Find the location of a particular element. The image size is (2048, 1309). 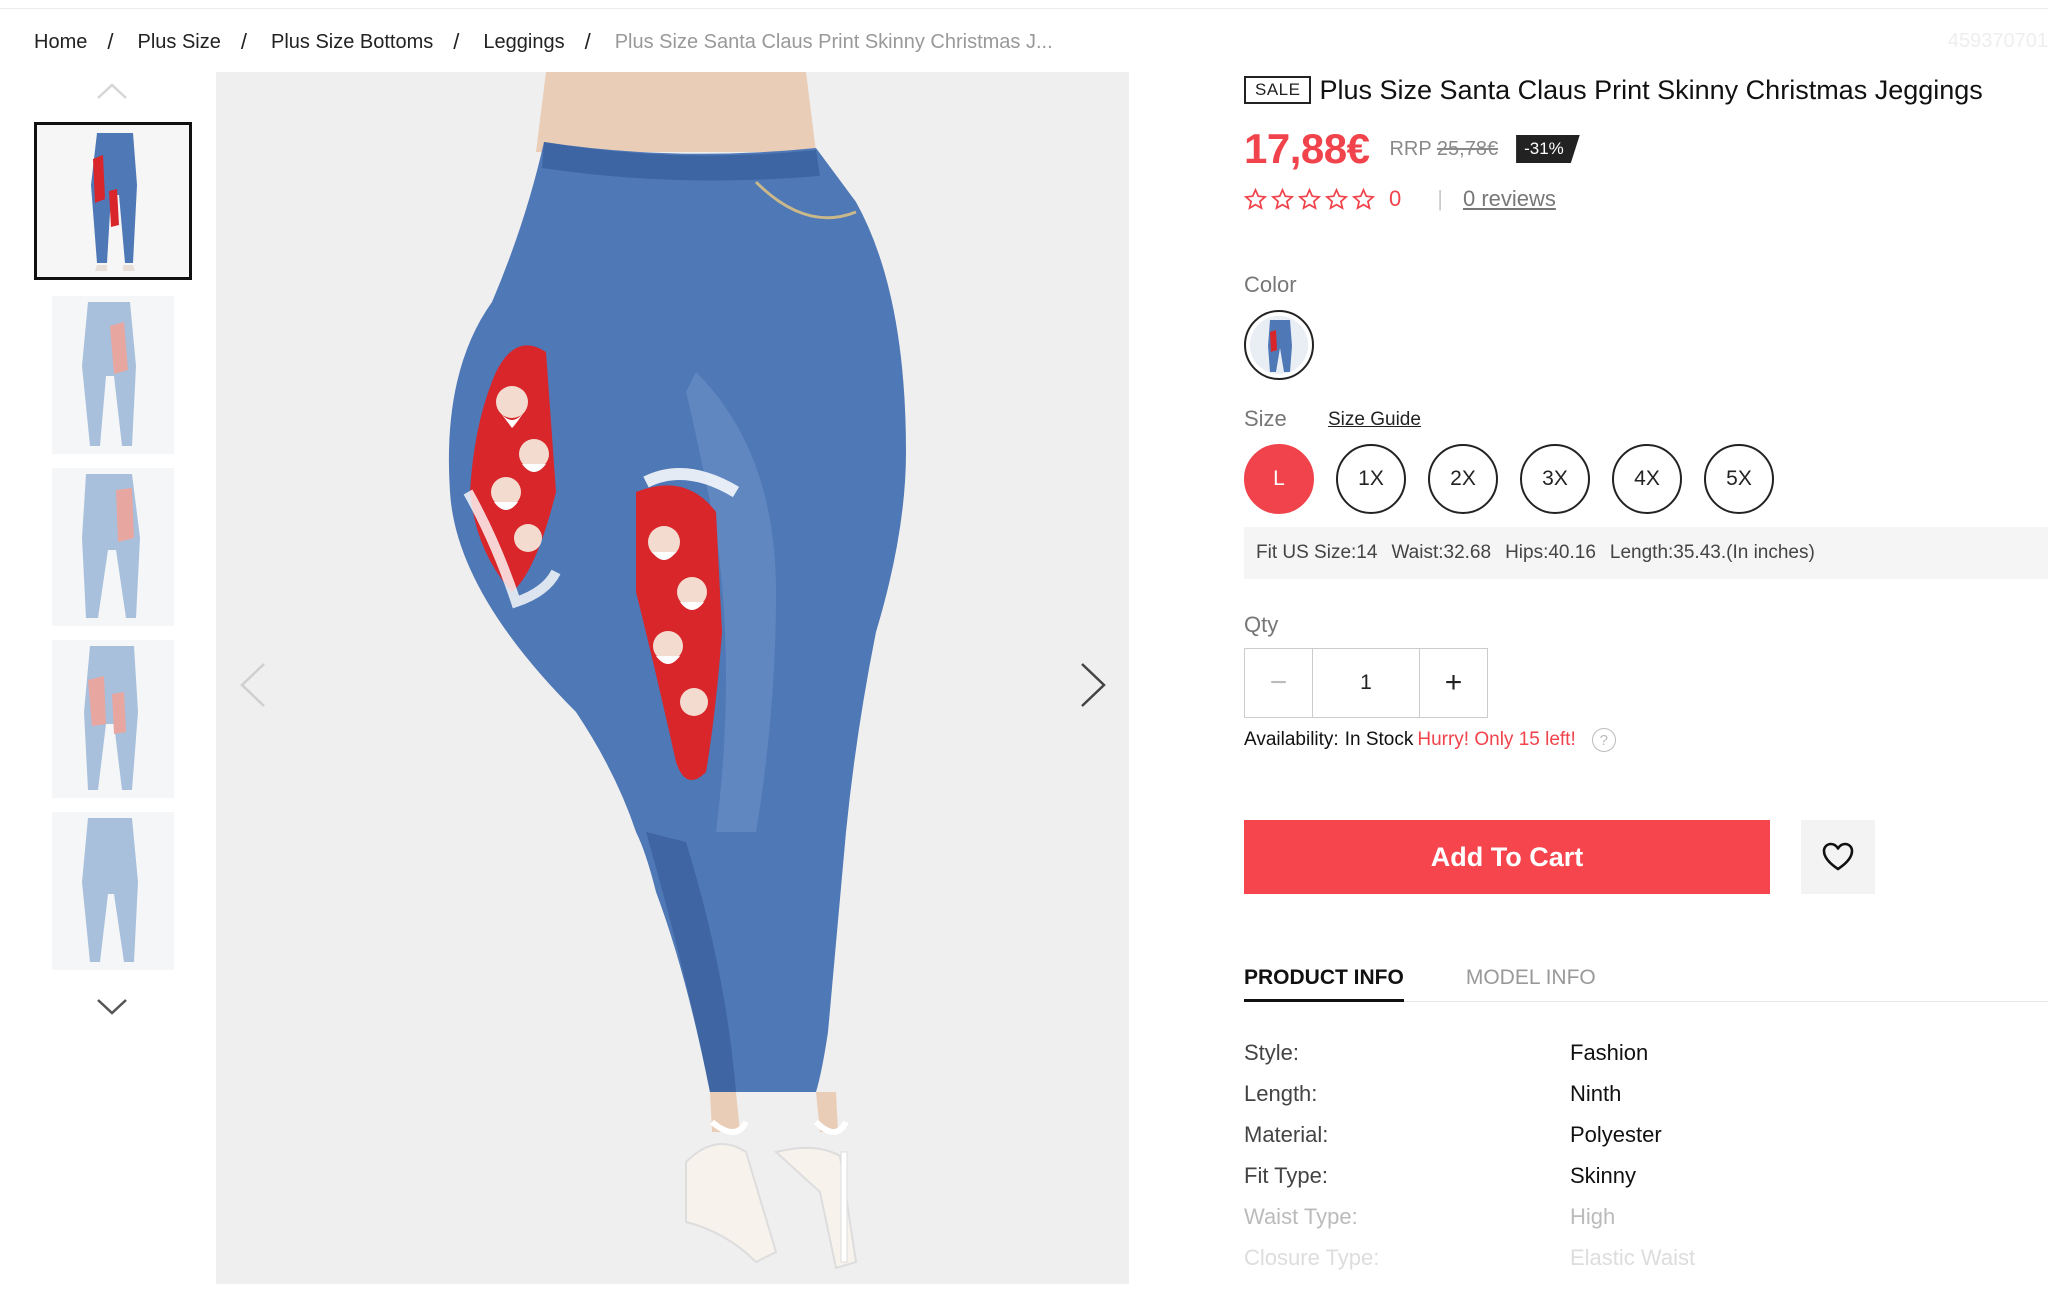

star-rating is located at coordinates (1309, 199).